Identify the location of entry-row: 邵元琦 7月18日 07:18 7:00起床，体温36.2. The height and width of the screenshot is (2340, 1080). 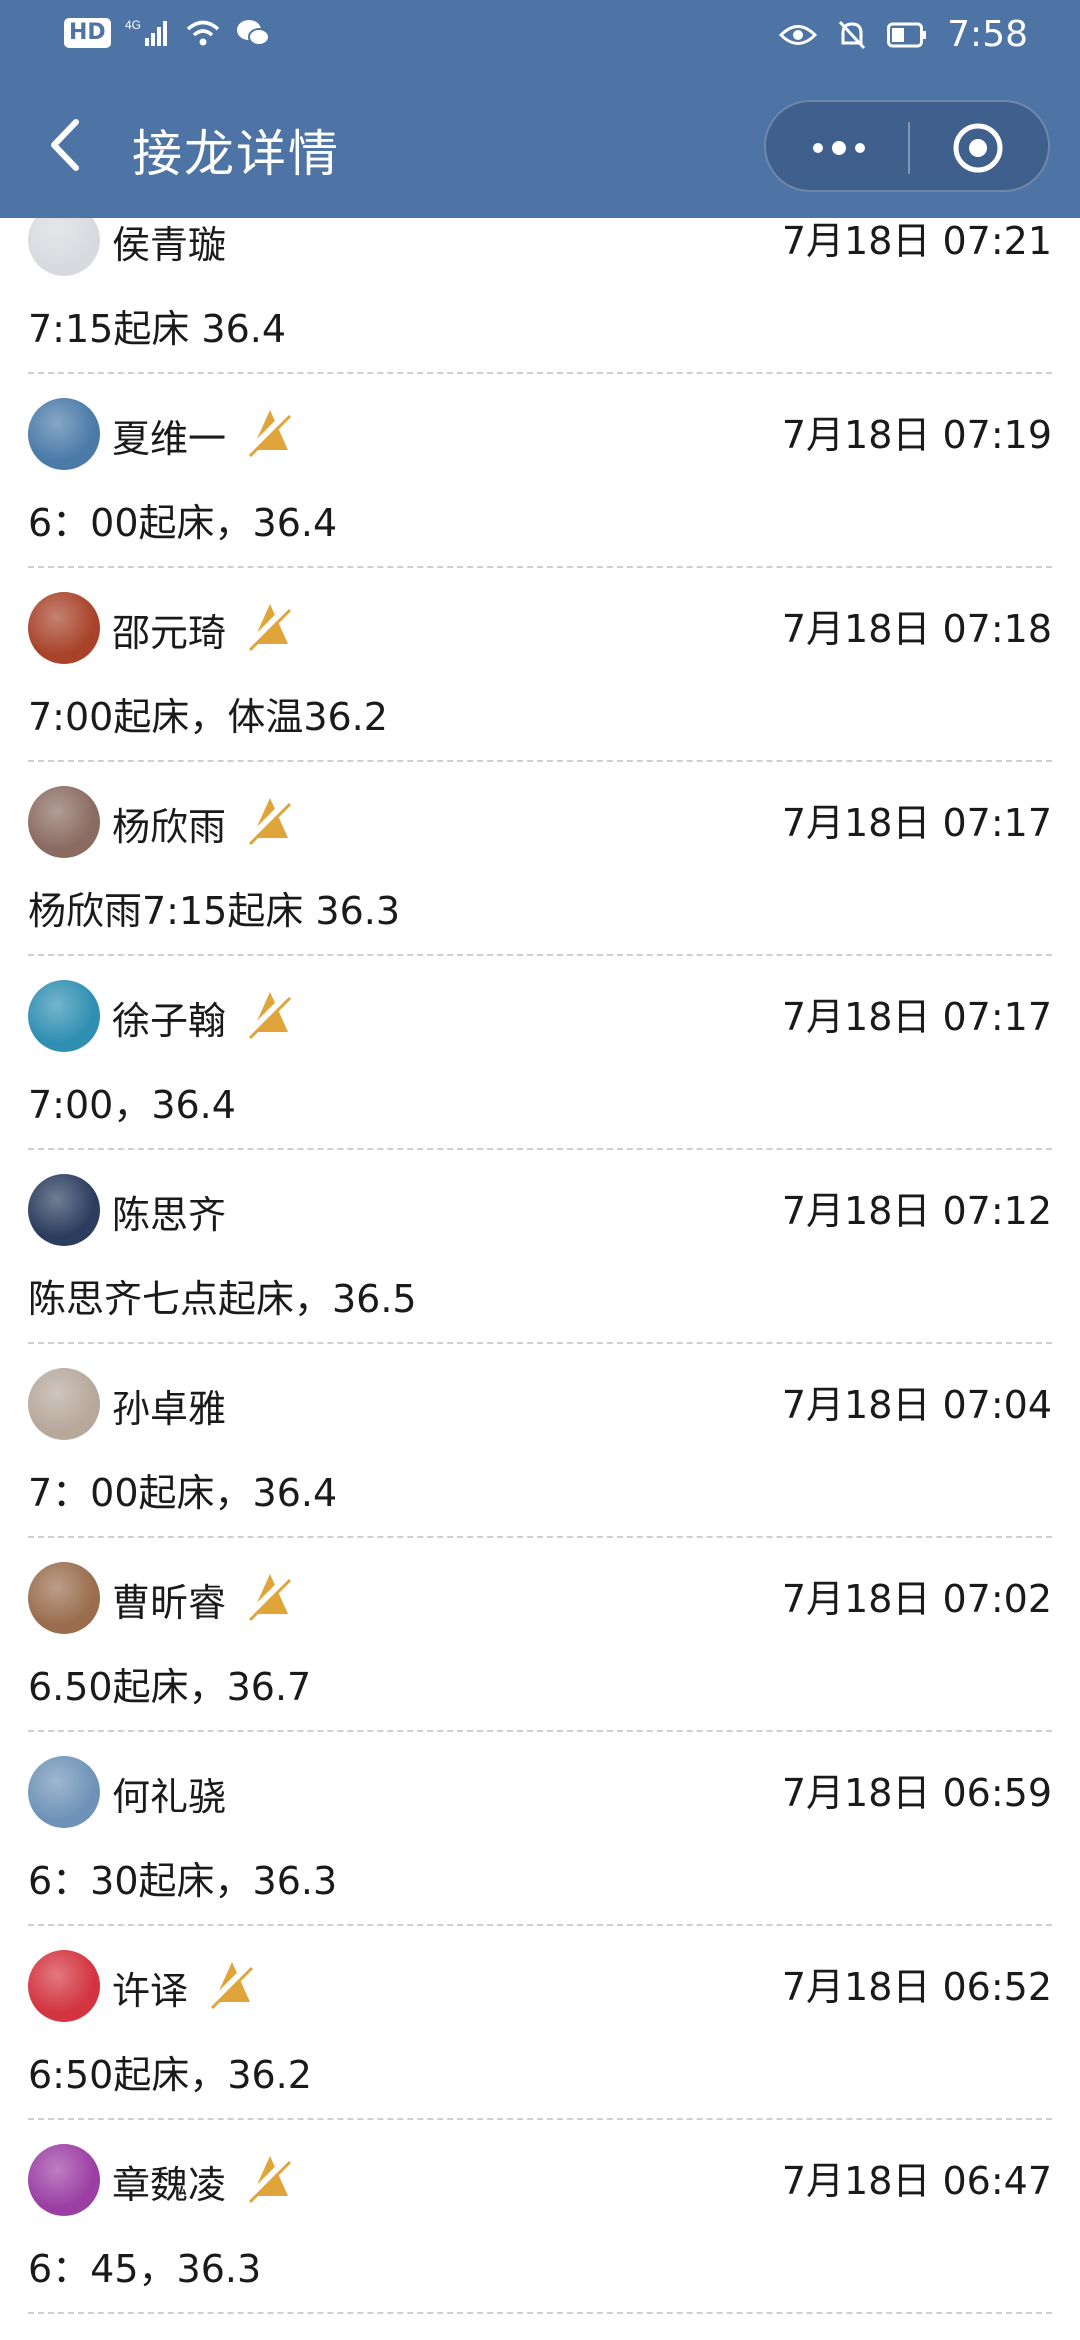
(540, 665).